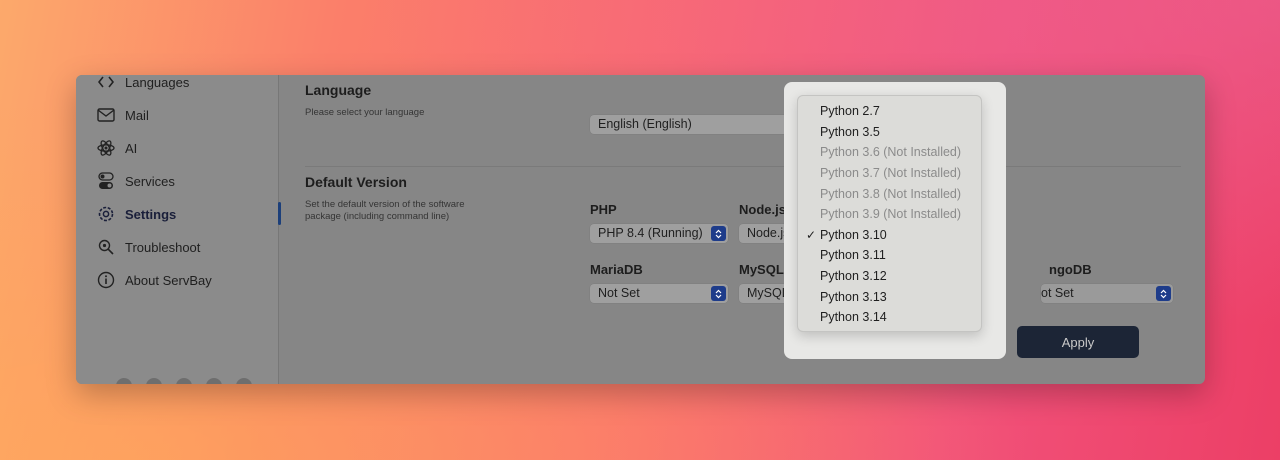 The height and width of the screenshot is (460, 1280). What do you see at coordinates (850, 111) in the screenshot?
I see `python-menu-item-label: Python 2.7` at bounding box center [850, 111].